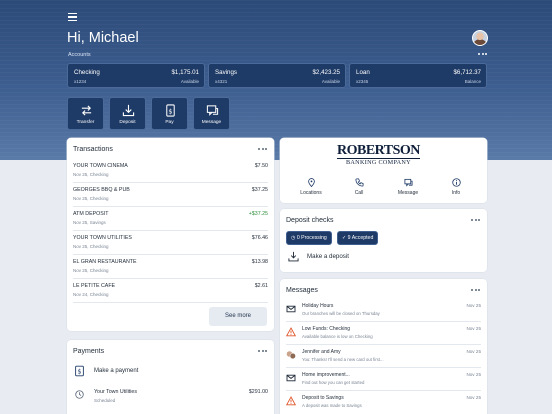  I want to click on transaction-detail: Nov 25, Savings, so click(89, 222).